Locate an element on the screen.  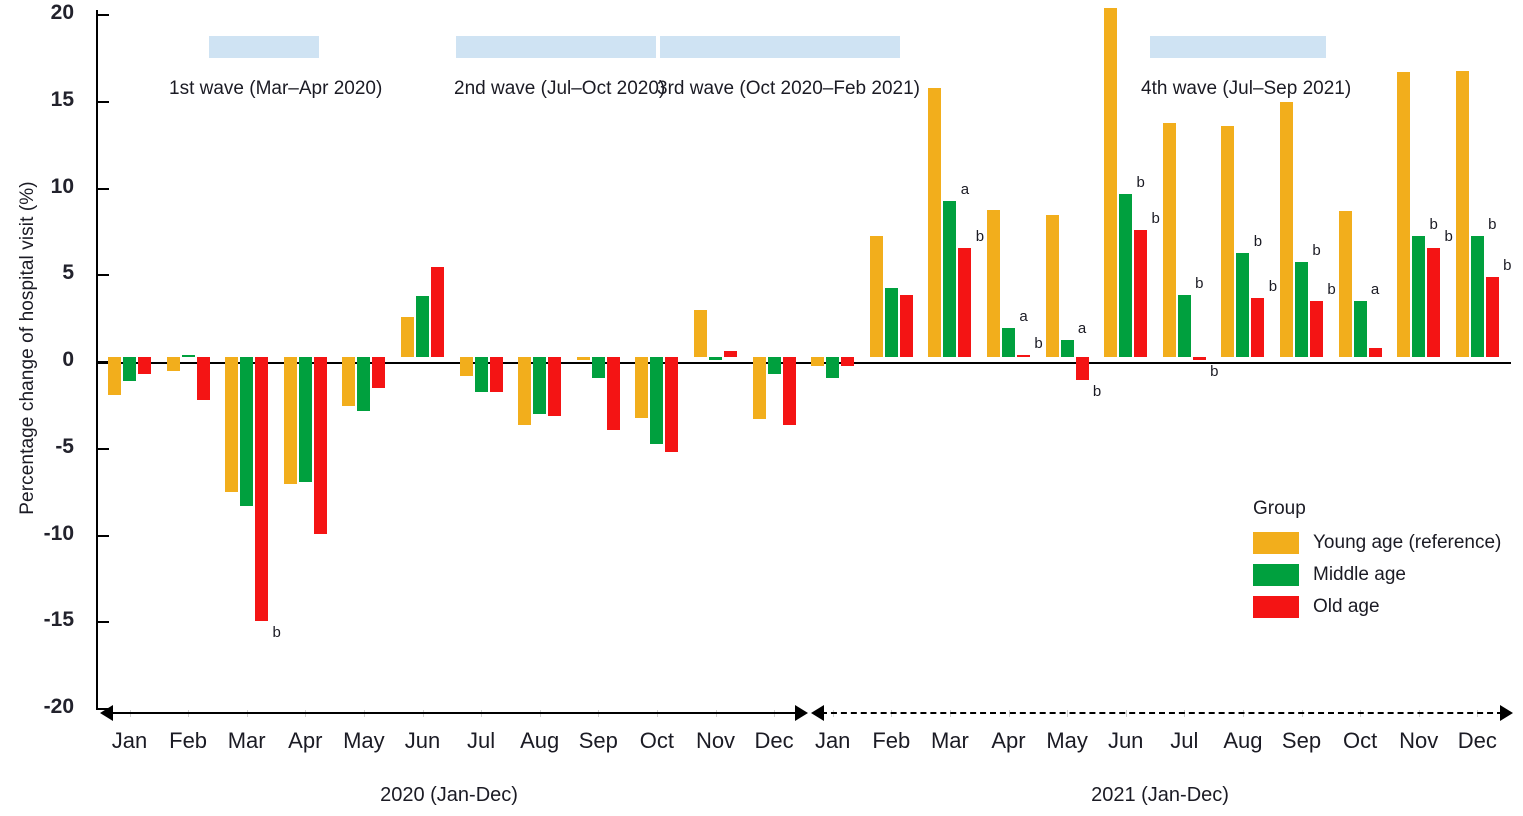
significance-marker: b is located at coordinates (1507, 266).